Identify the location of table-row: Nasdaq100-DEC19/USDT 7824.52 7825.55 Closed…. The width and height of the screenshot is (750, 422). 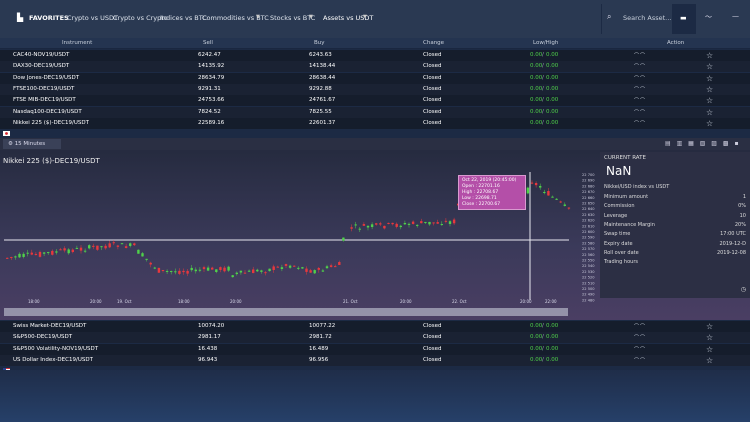
(375, 115).